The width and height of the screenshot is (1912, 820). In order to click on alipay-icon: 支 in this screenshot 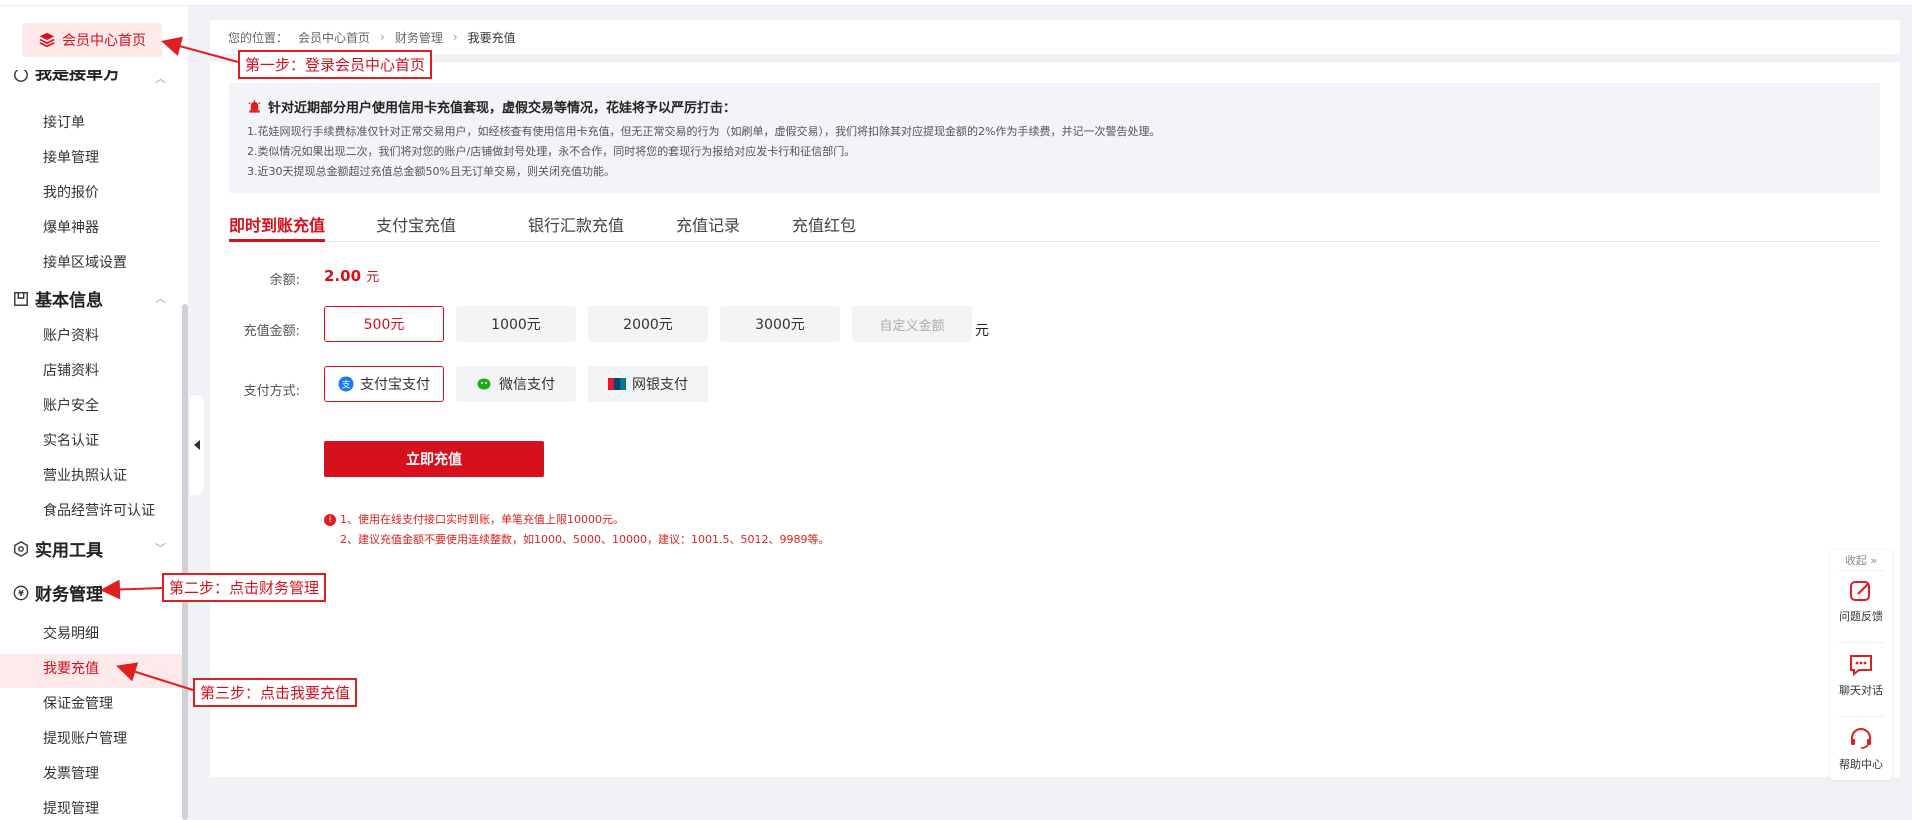, I will do `click(346, 384)`.